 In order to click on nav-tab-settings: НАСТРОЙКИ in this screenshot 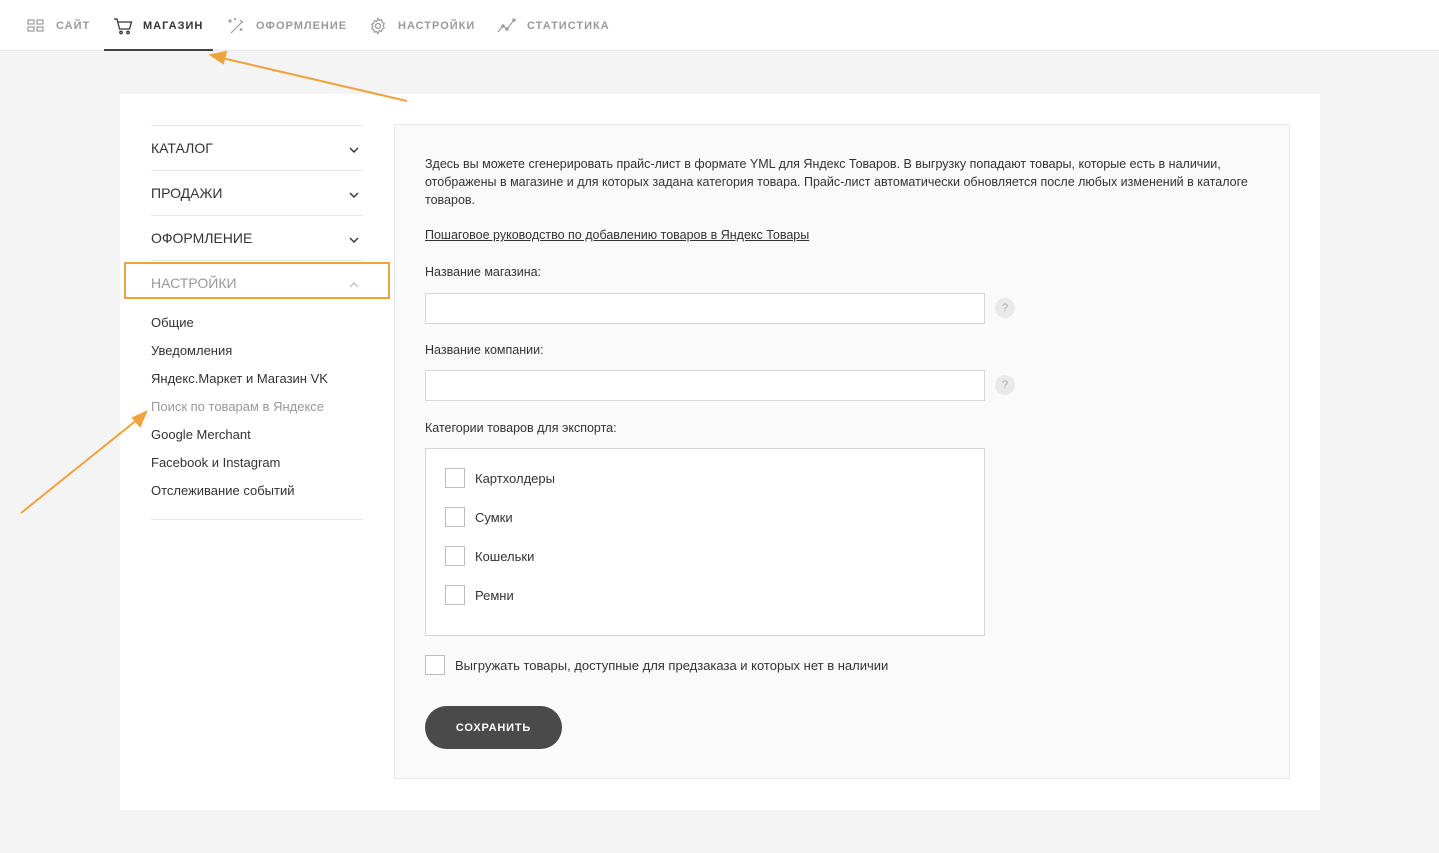, I will do `click(421, 25)`.